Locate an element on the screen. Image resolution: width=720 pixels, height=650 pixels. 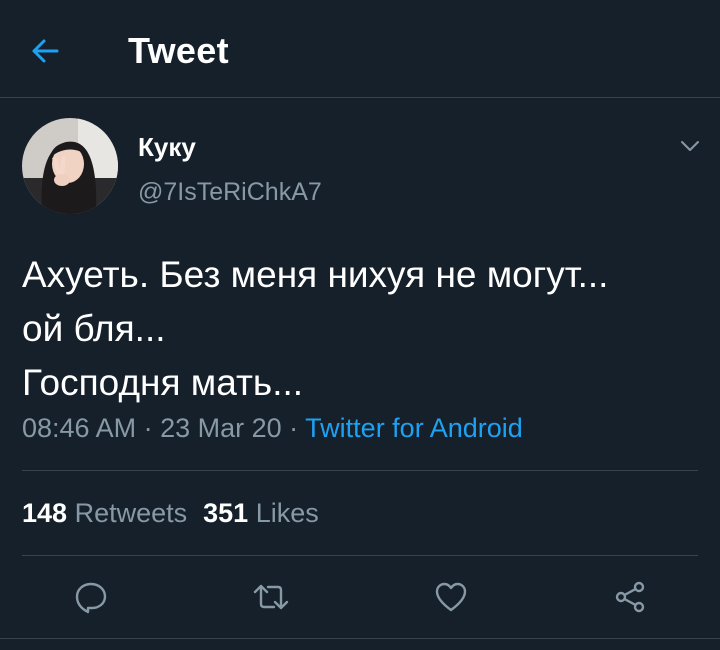
share-icon is located at coordinates (630, 597).